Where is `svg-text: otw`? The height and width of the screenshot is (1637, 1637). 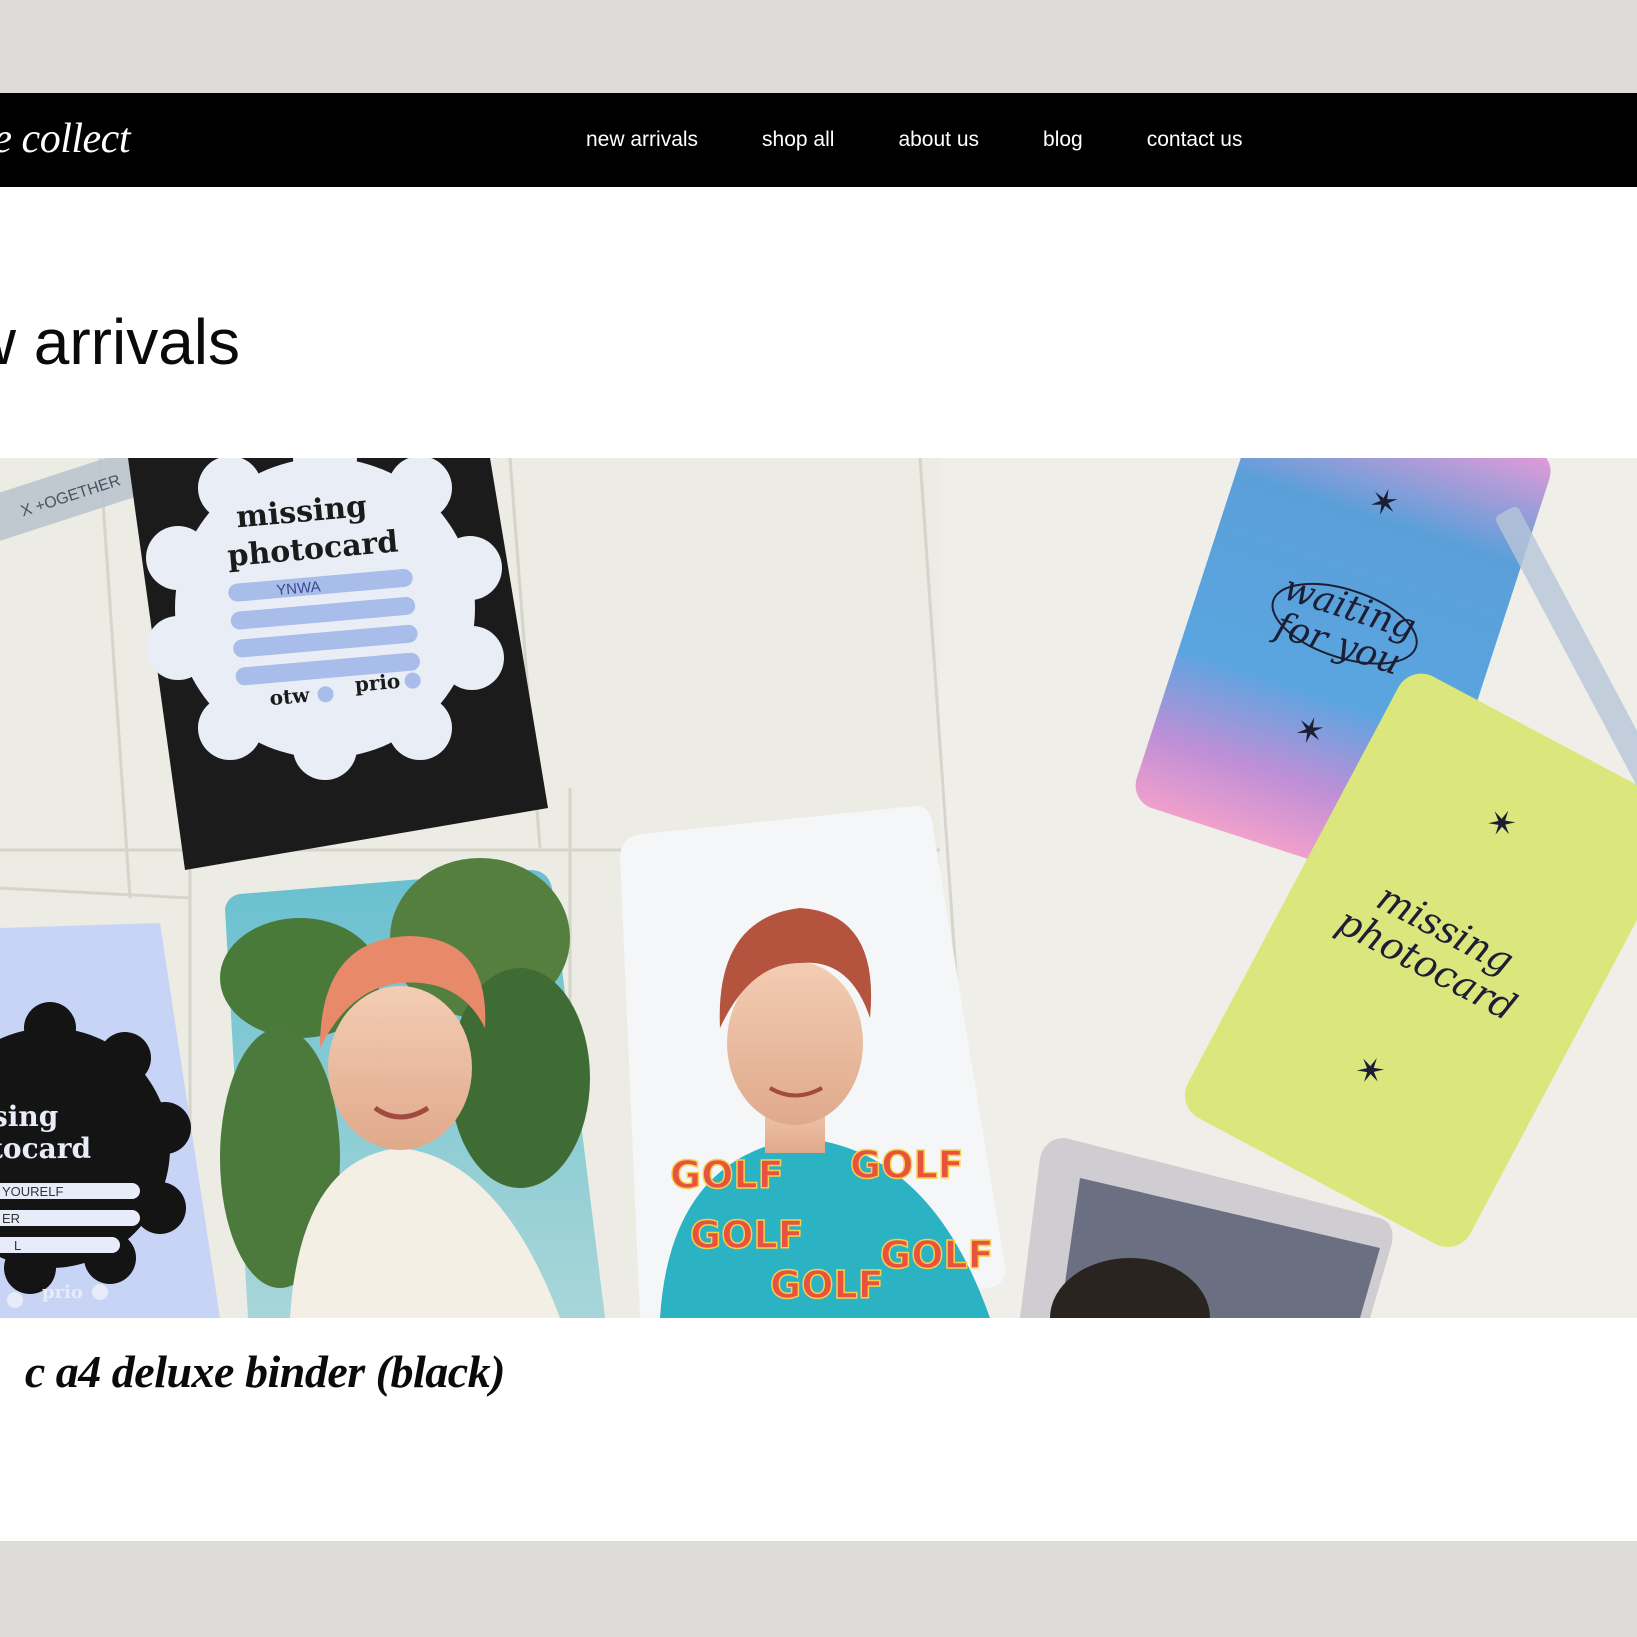 svg-text: otw is located at coordinates (290, 696).